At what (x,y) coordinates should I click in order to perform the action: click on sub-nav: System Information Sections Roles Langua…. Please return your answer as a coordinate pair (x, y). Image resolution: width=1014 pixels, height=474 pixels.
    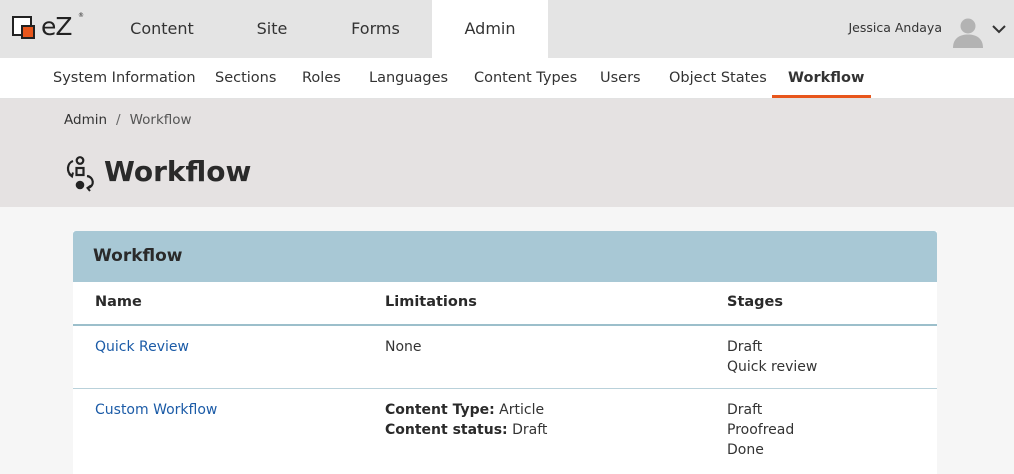
    Looking at the image, I should click on (507, 78).